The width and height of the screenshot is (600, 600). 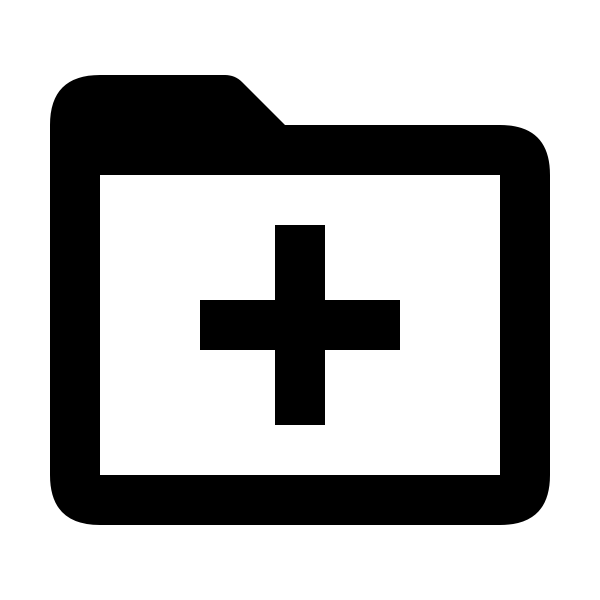 I want to click on plus-horizontal-bar, so click(x=300, y=325).